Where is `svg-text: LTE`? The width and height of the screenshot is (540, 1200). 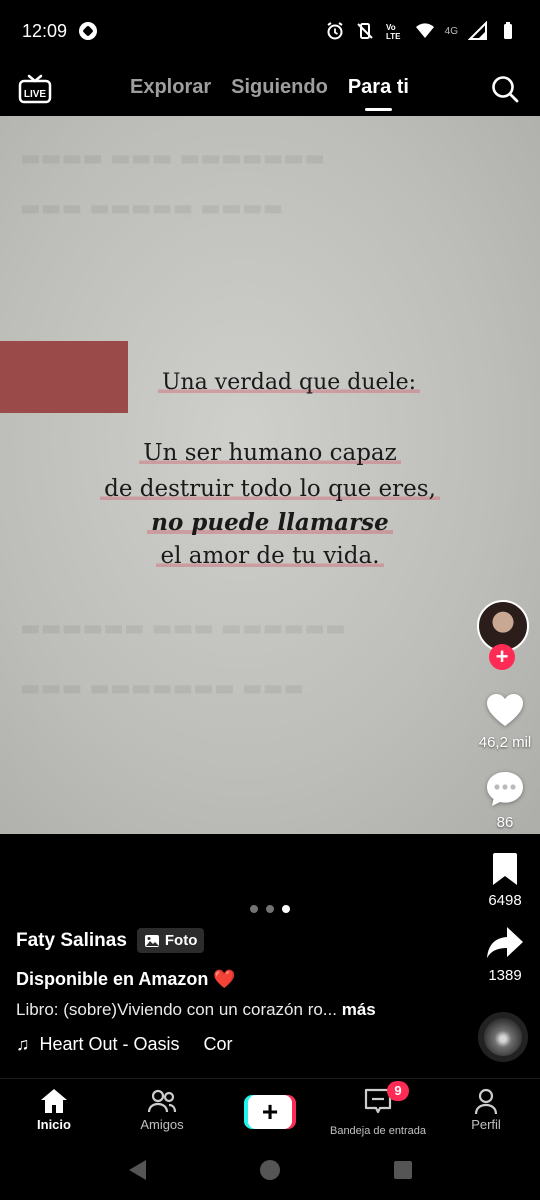 svg-text: LTE is located at coordinates (393, 36).